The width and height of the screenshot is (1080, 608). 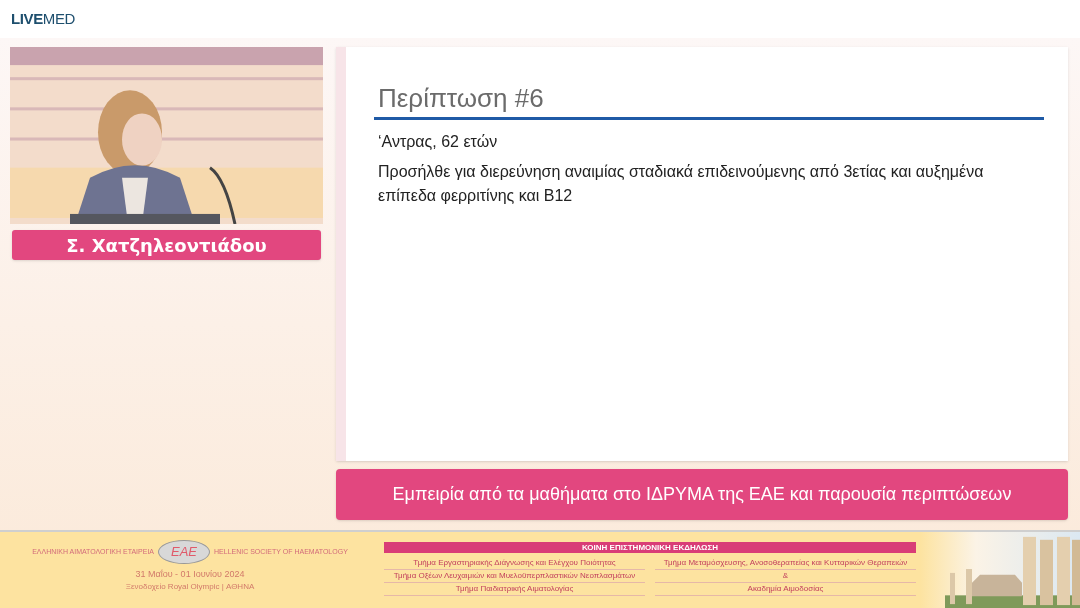 I want to click on department-name: Τμήμα Εργαστηριακής Διάγνωσης και Ελέγχου Ποιότητας, so click(x=514, y=563).